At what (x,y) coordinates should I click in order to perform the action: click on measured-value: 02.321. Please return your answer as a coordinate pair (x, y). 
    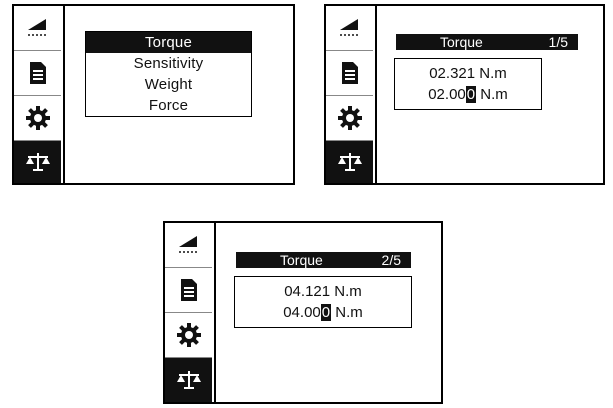
    Looking at the image, I should click on (452, 73).